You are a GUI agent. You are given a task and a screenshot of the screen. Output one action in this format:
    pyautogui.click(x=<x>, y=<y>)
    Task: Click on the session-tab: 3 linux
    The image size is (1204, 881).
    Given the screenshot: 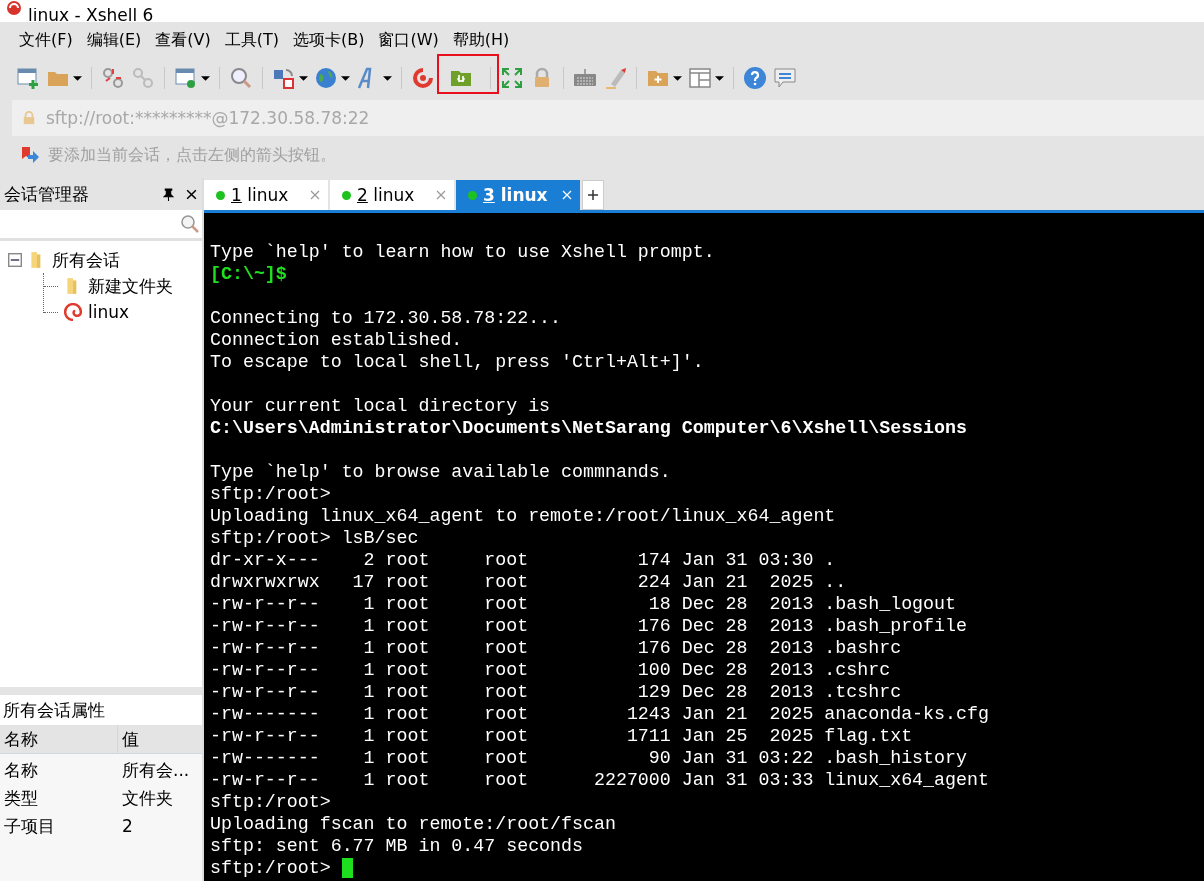 What is the action you would take?
    pyautogui.click(x=518, y=195)
    